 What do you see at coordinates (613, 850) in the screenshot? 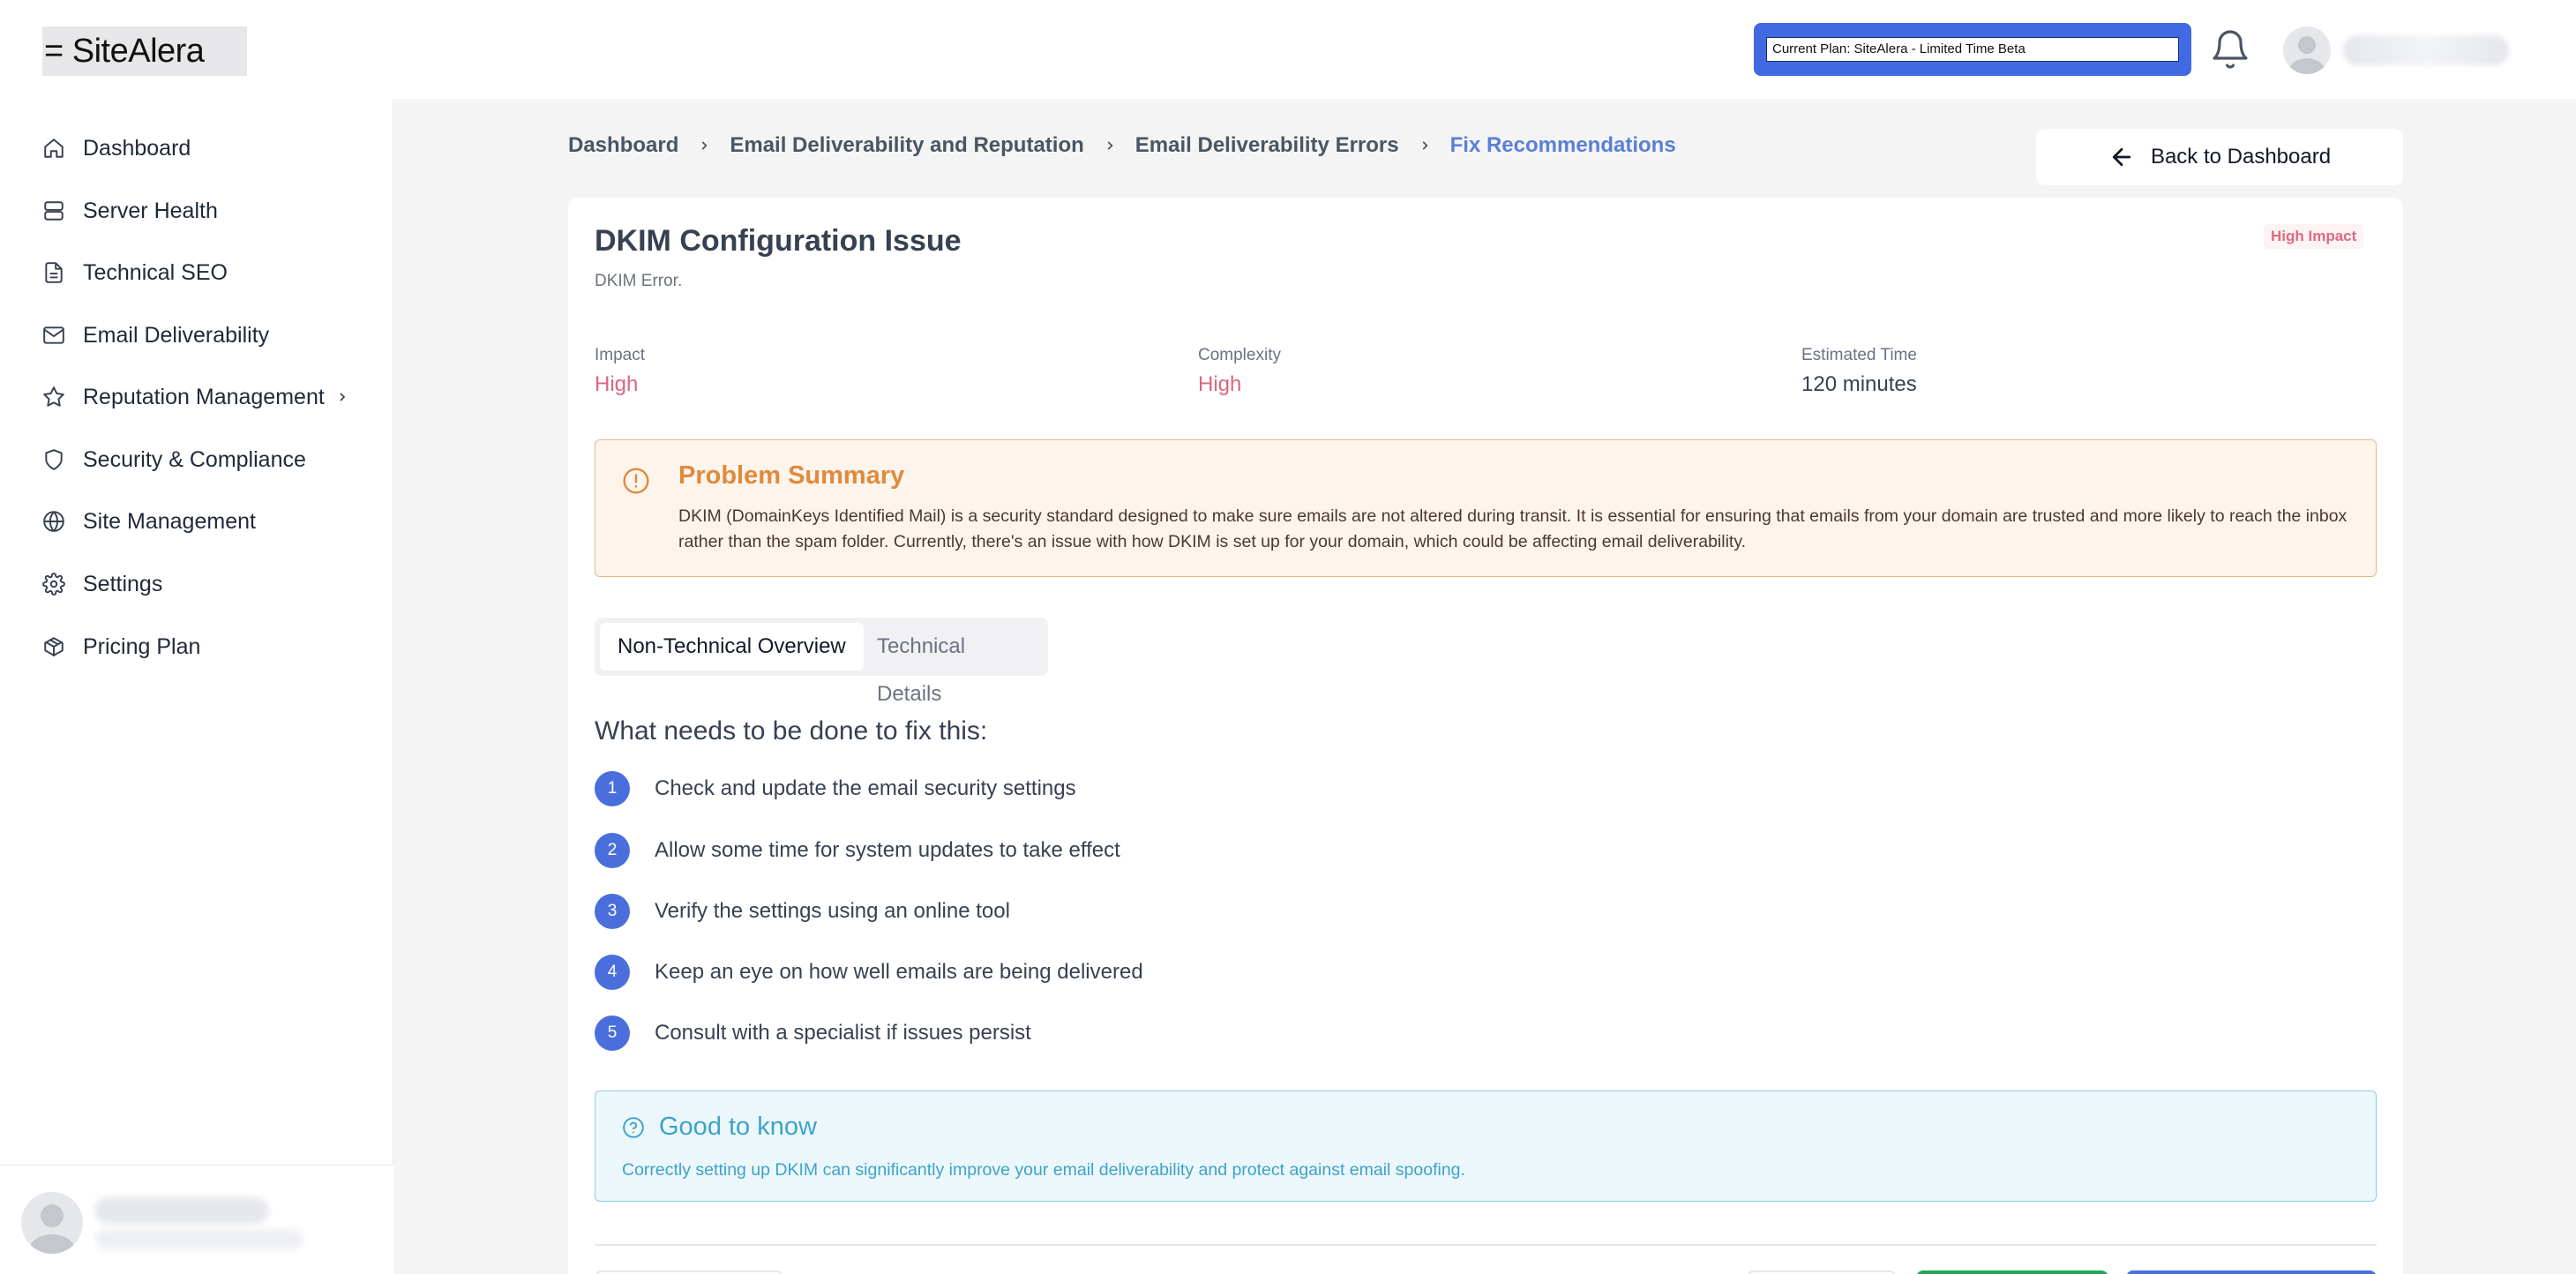
I see `step-number: 2` at bounding box center [613, 850].